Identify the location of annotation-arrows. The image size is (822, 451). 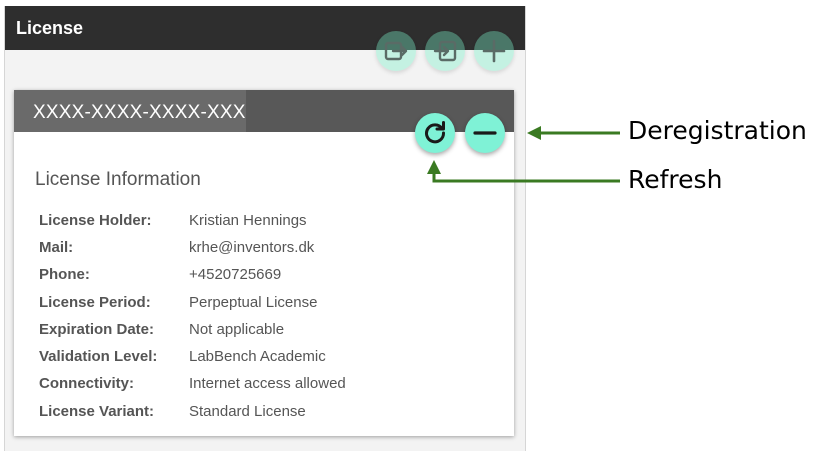
(523, 154).